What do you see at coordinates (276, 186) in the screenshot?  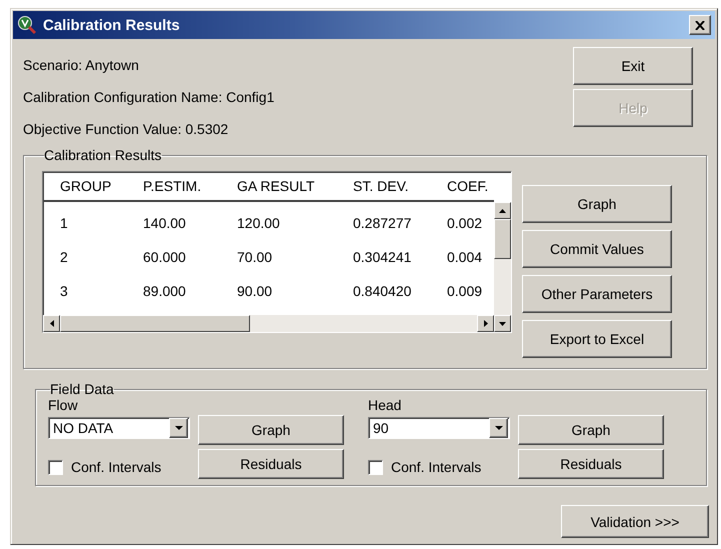 I see `column-header: GA RESULT` at bounding box center [276, 186].